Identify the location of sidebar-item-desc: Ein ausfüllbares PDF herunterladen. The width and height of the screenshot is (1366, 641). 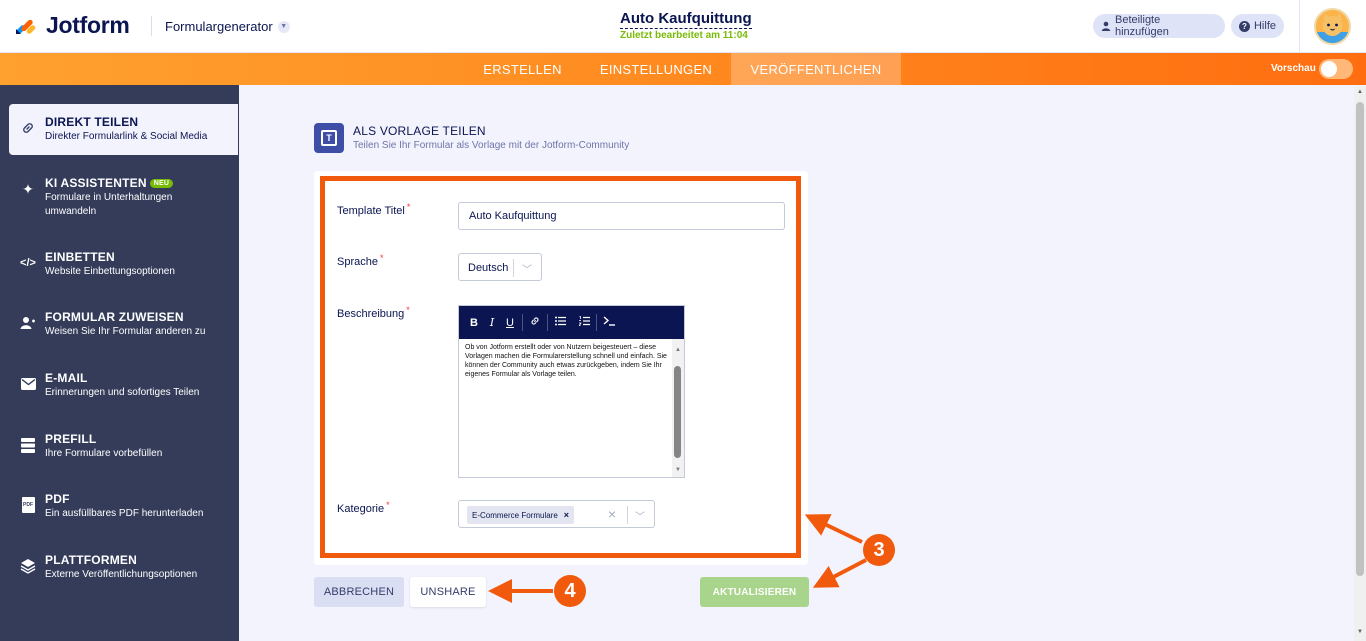
(124, 513).